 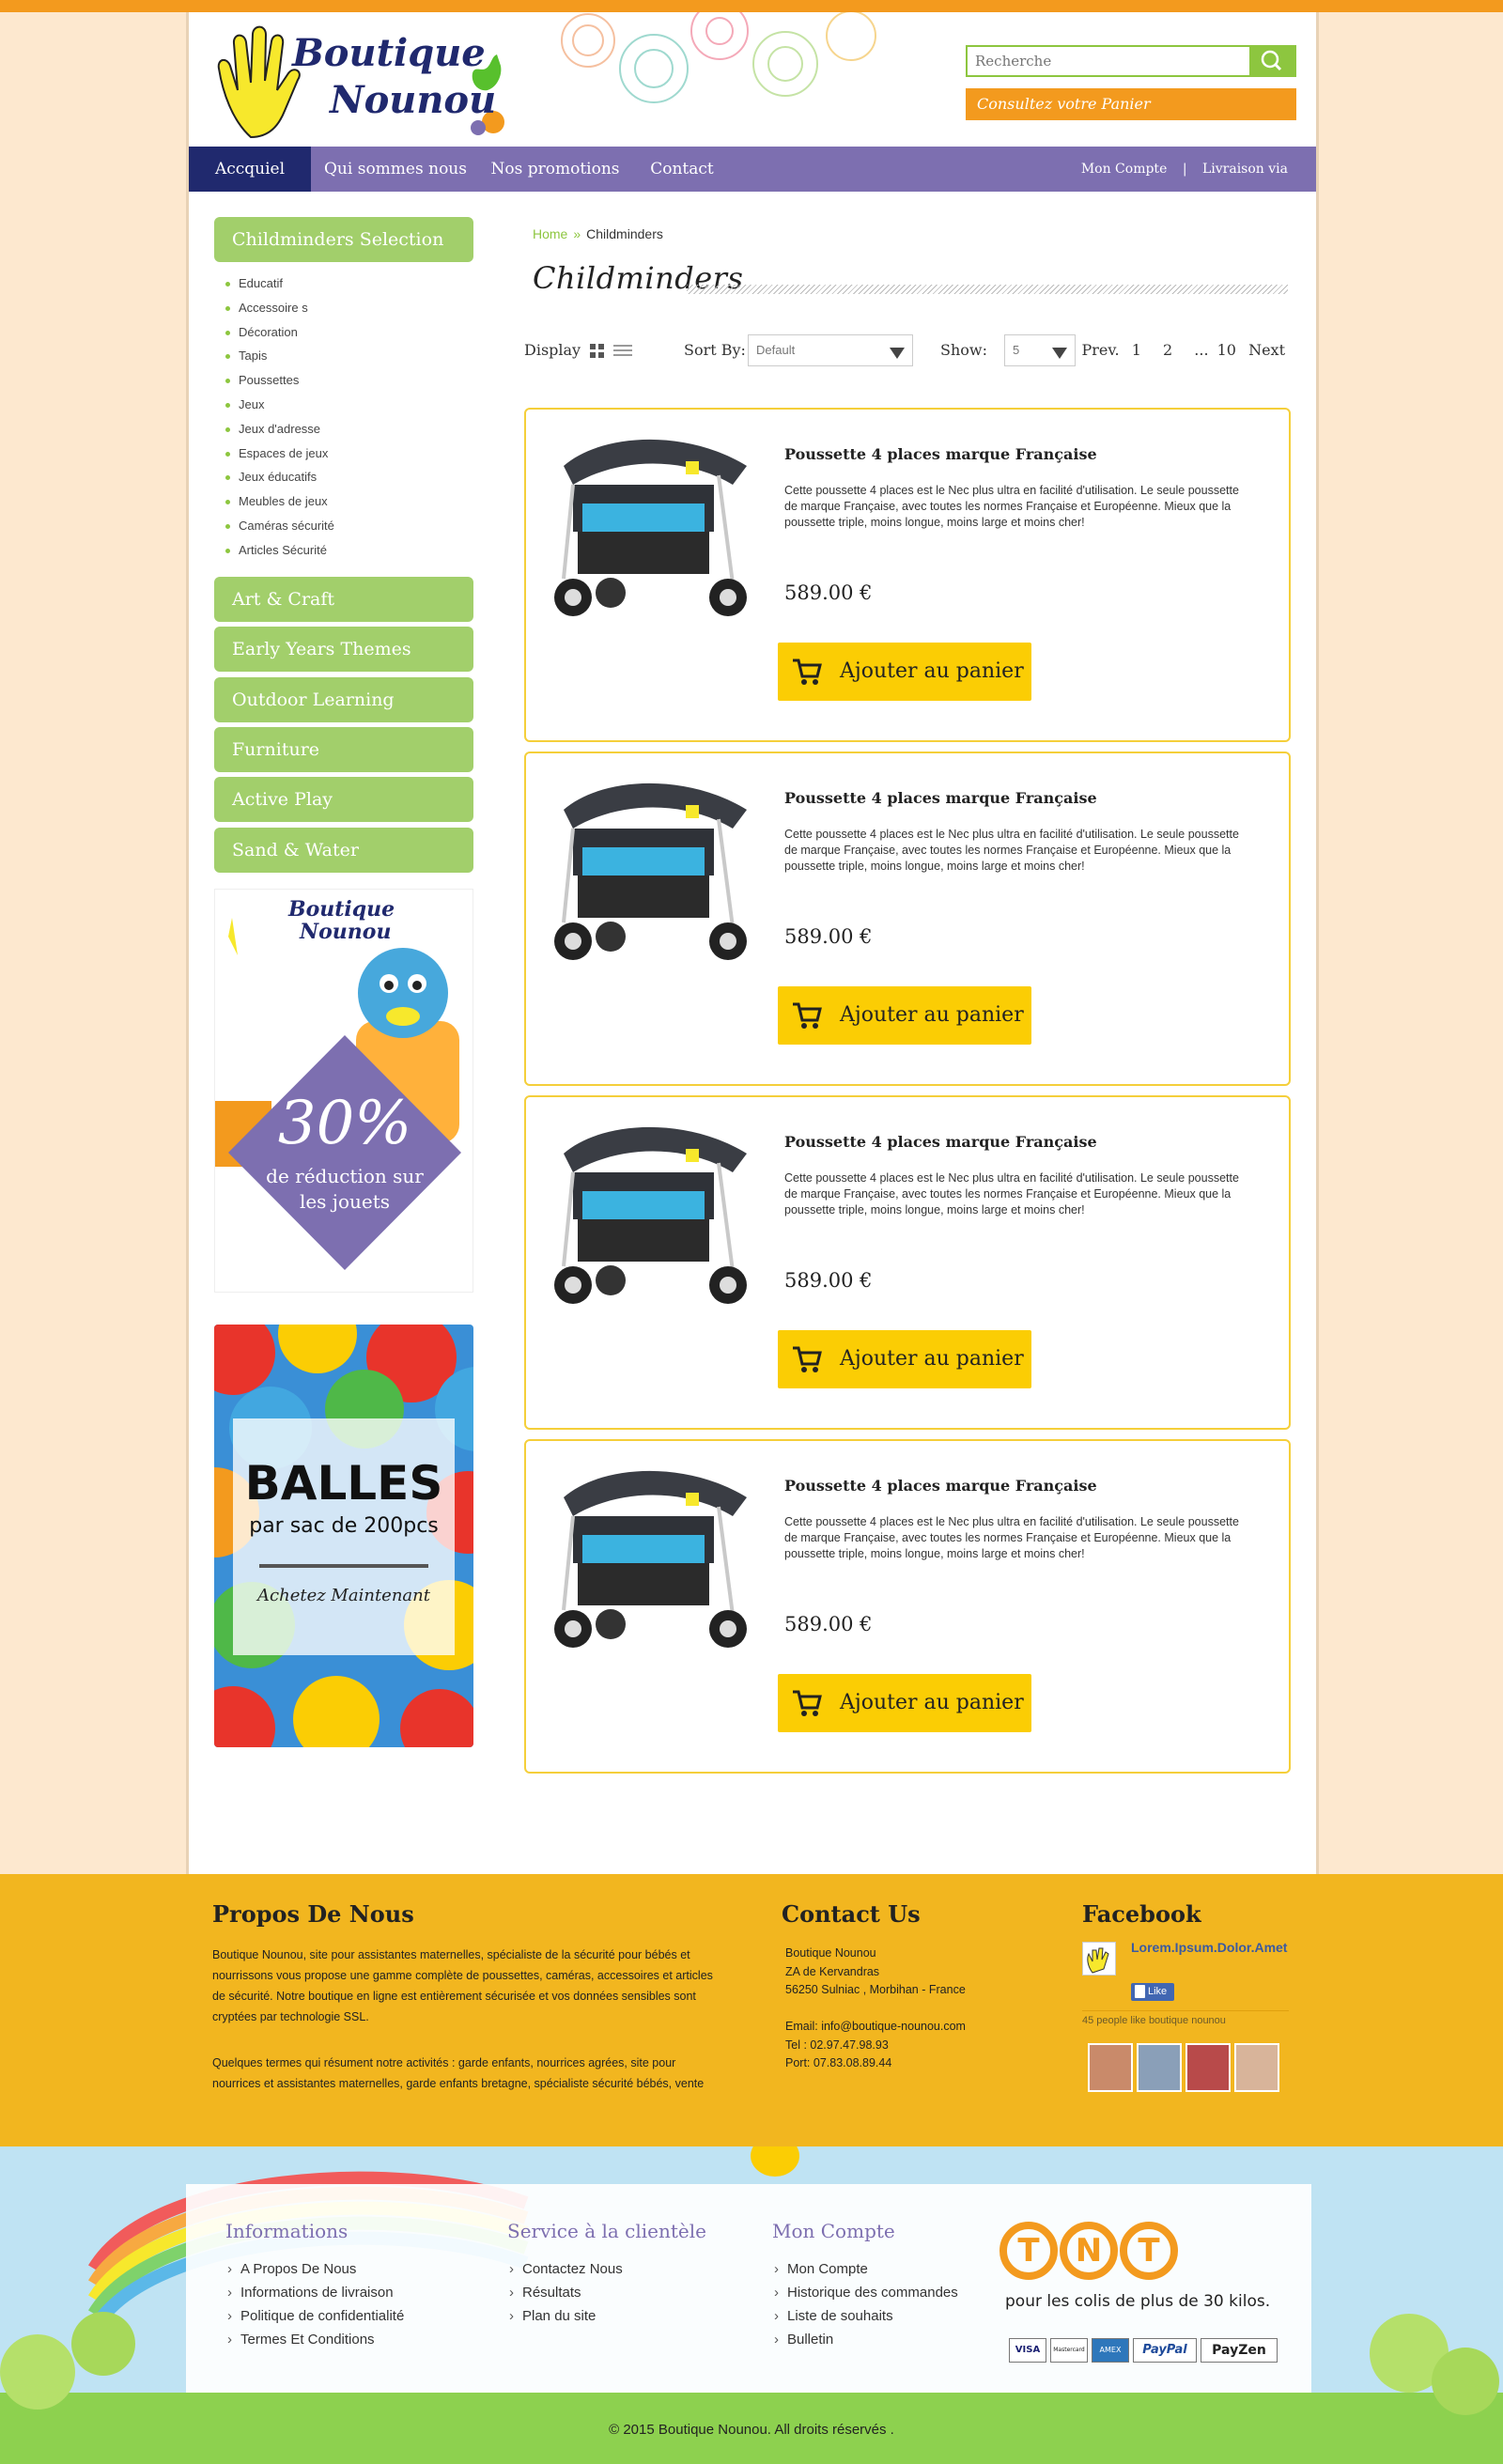 What do you see at coordinates (344, 1123) in the screenshot?
I see `promo-percent: 30%` at bounding box center [344, 1123].